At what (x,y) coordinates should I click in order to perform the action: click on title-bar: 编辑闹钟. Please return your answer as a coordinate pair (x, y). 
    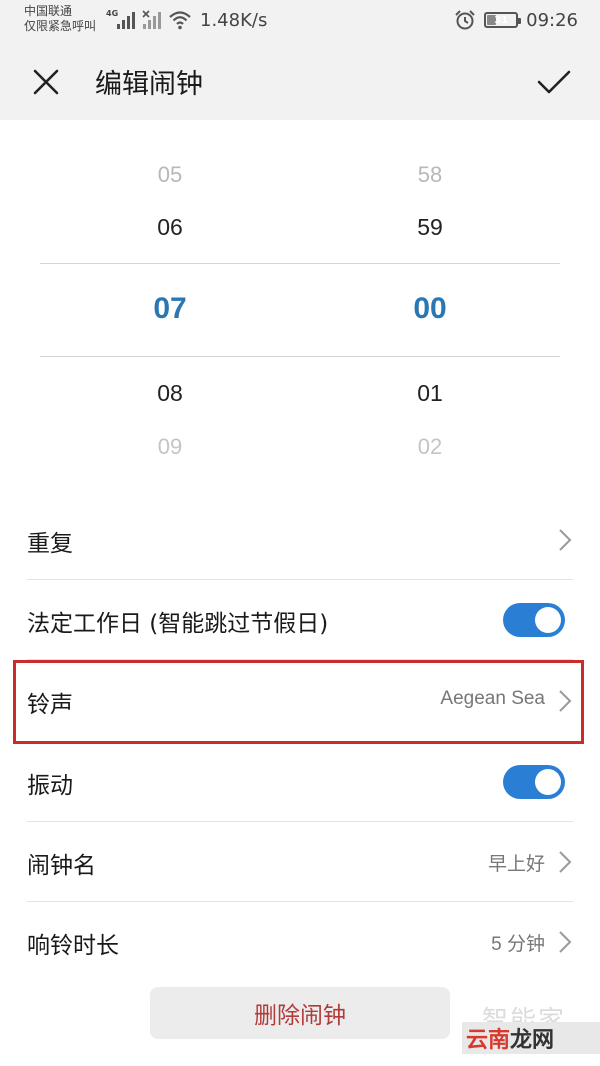
    Looking at the image, I should click on (300, 81).